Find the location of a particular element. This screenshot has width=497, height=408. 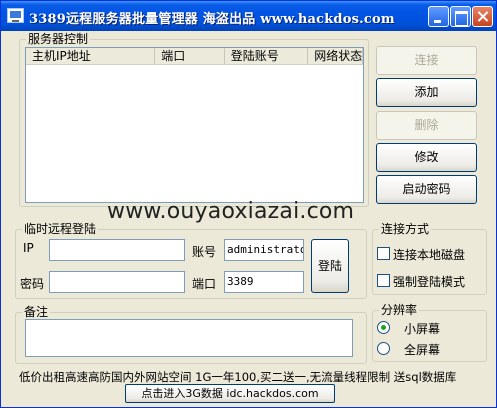

add-button: 添加 is located at coordinates (426, 92).